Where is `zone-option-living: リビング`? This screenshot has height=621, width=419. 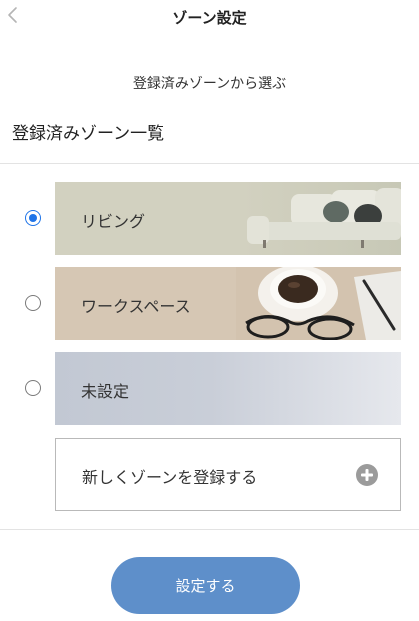 zone-option-living: リビング is located at coordinates (209, 218).